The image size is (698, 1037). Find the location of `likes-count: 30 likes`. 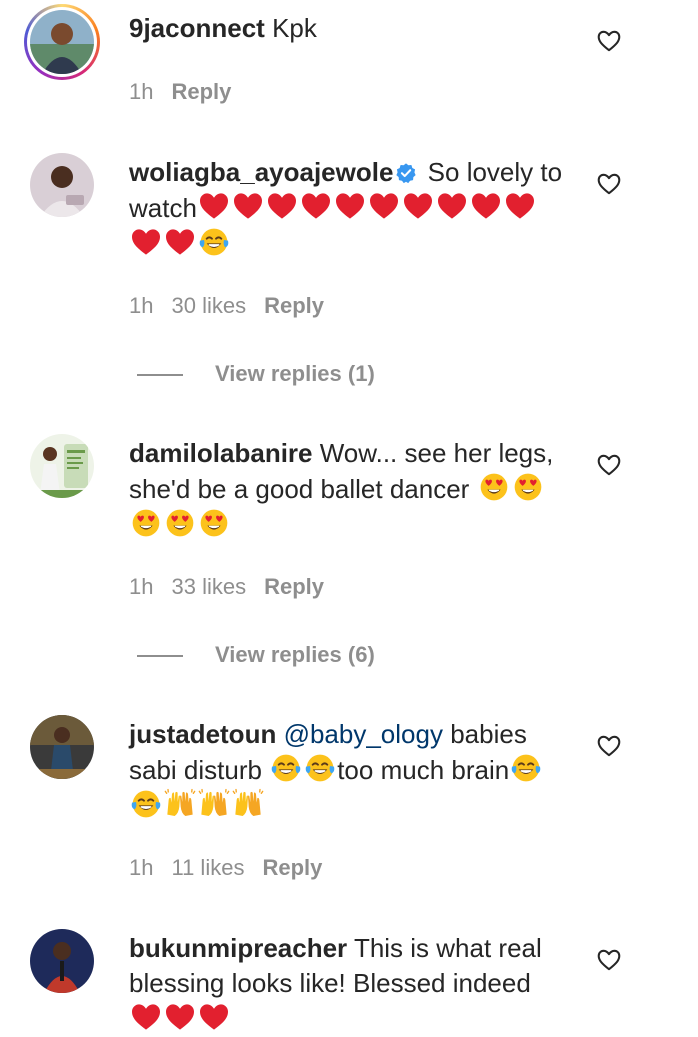

likes-count: 30 likes is located at coordinates (208, 305).